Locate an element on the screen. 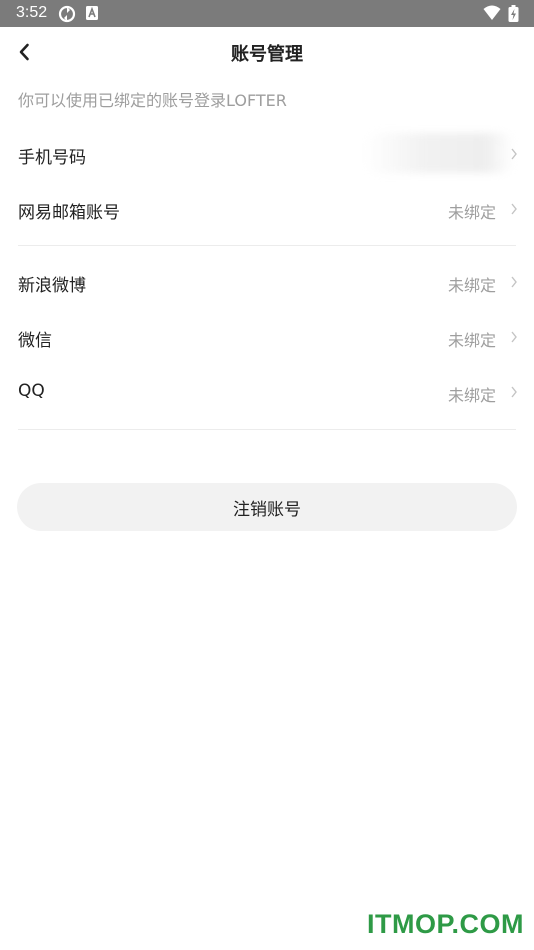 The height and width of the screenshot is (950, 534). account-row-weibo: 新浪微博 未绑定 is located at coordinates (267, 282).